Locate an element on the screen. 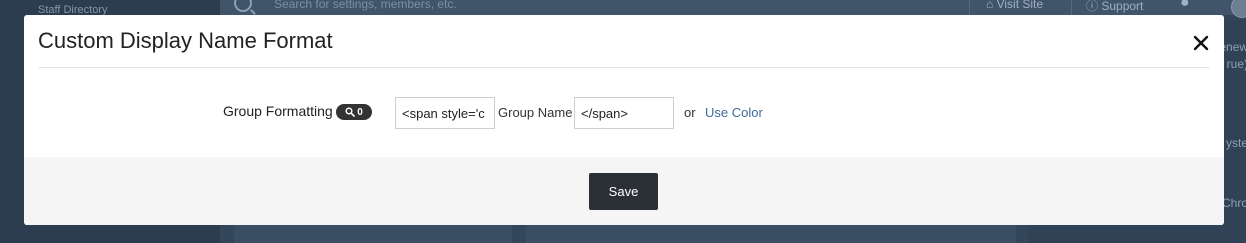 The width and height of the screenshot is (1246, 243). admin-search-input: Search for settings, members, etc. is located at coordinates (365, 5).